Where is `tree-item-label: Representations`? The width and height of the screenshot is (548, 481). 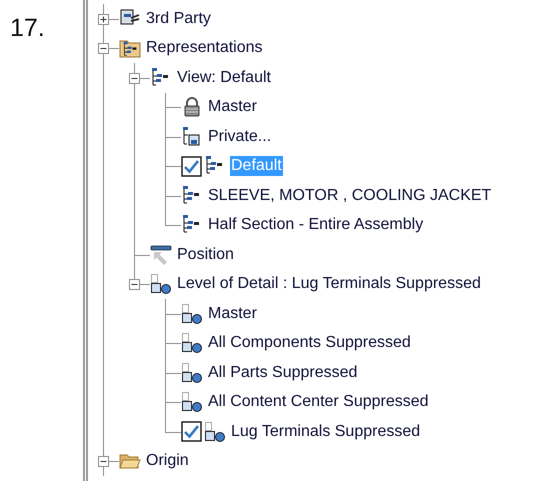
tree-item-label: Representations is located at coordinates (204, 48).